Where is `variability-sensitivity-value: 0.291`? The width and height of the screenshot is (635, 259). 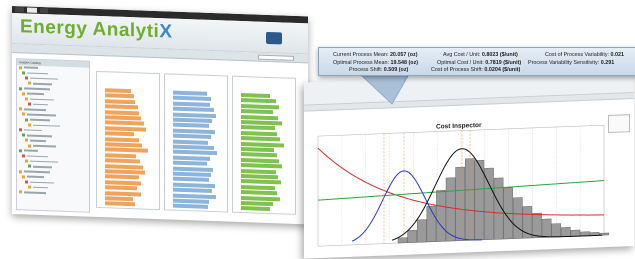
variability-sensitivity-value: 0.291 is located at coordinates (607, 62).